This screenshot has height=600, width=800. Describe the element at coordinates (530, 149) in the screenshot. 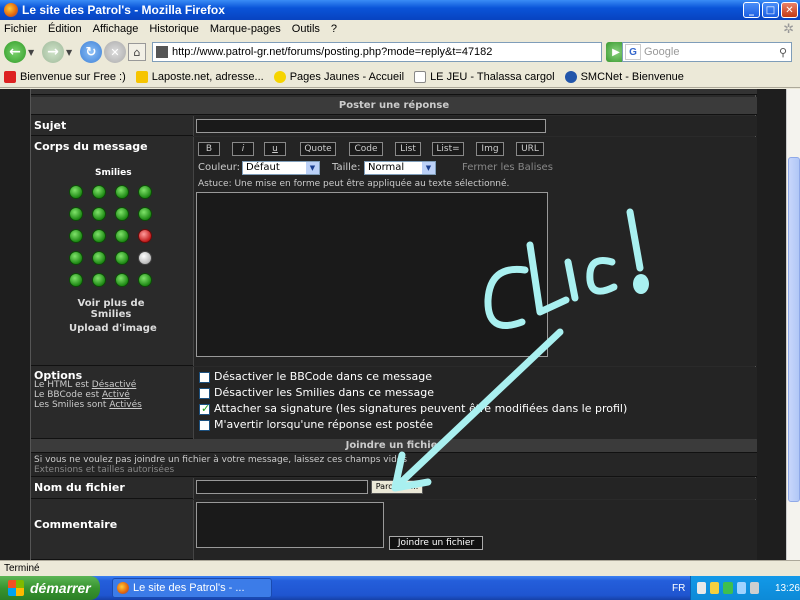

I see `url-button: URL` at that location.